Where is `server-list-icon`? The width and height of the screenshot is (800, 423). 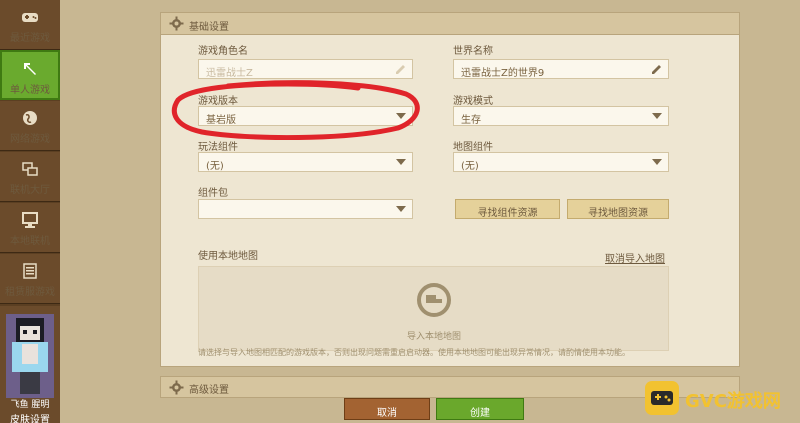
server-list-icon is located at coordinates (30, 271).